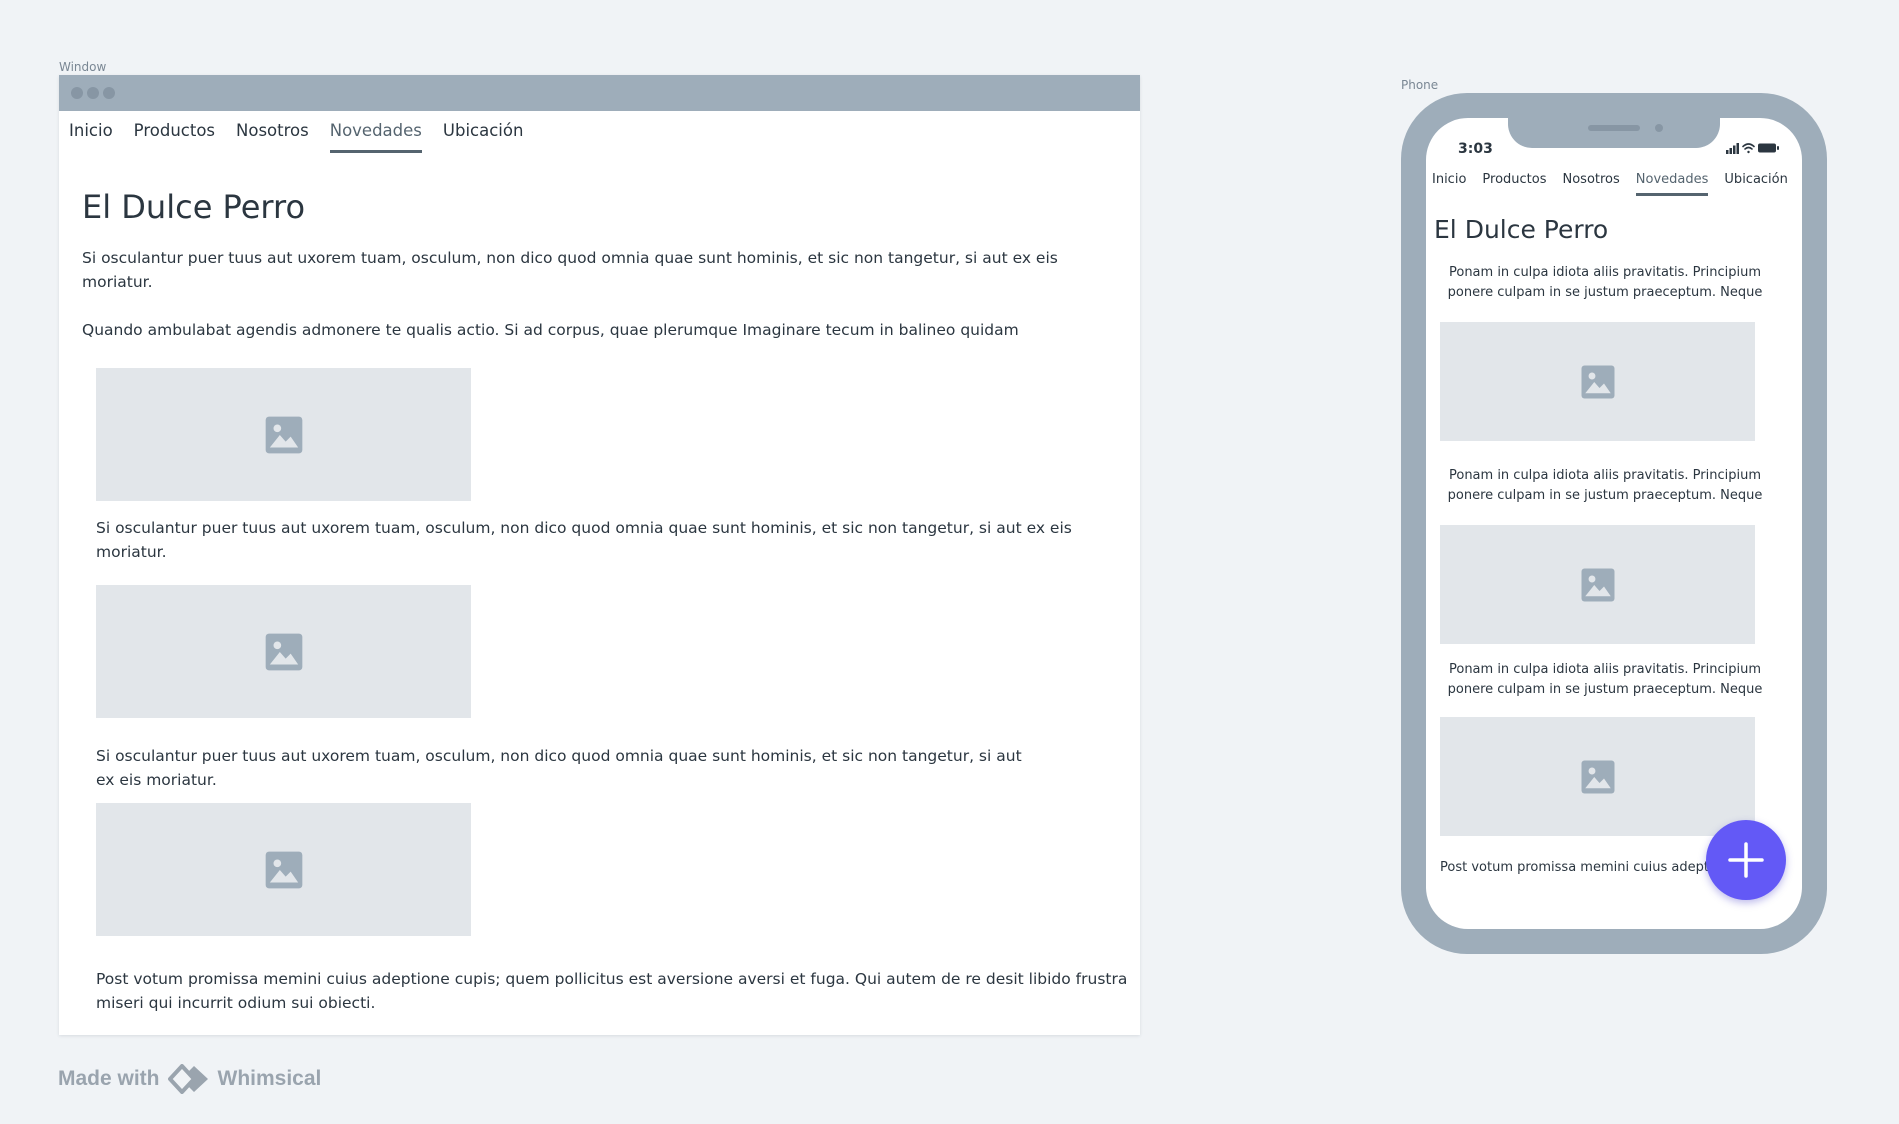 This screenshot has width=1899, height=1124. What do you see at coordinates (1672, 184) in the screenshot?
I see `phone-nav-item-novedades: Novedades` at bounding box center [1672, 184].